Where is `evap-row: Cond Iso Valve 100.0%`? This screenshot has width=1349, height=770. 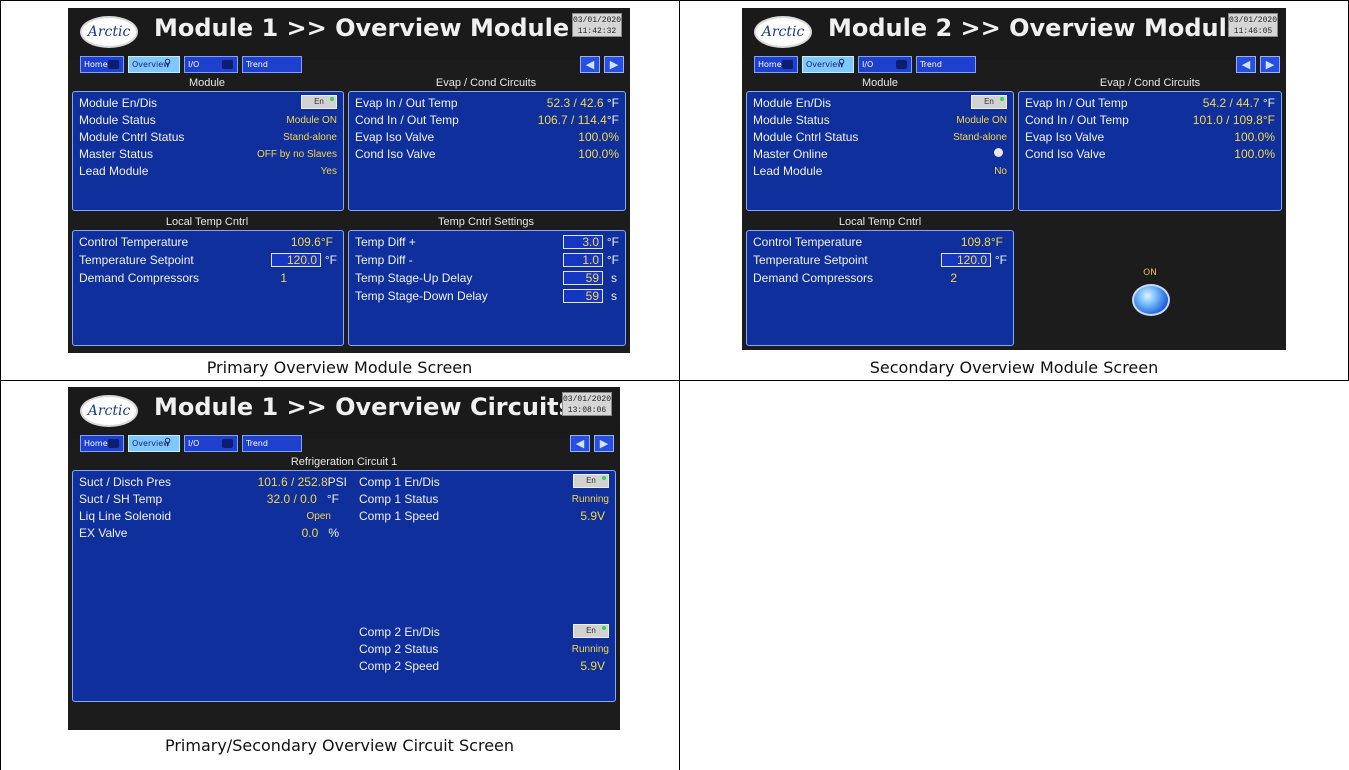 evap-row: Cond Iso Valve 100.0% is located at coordinates (487, 154).